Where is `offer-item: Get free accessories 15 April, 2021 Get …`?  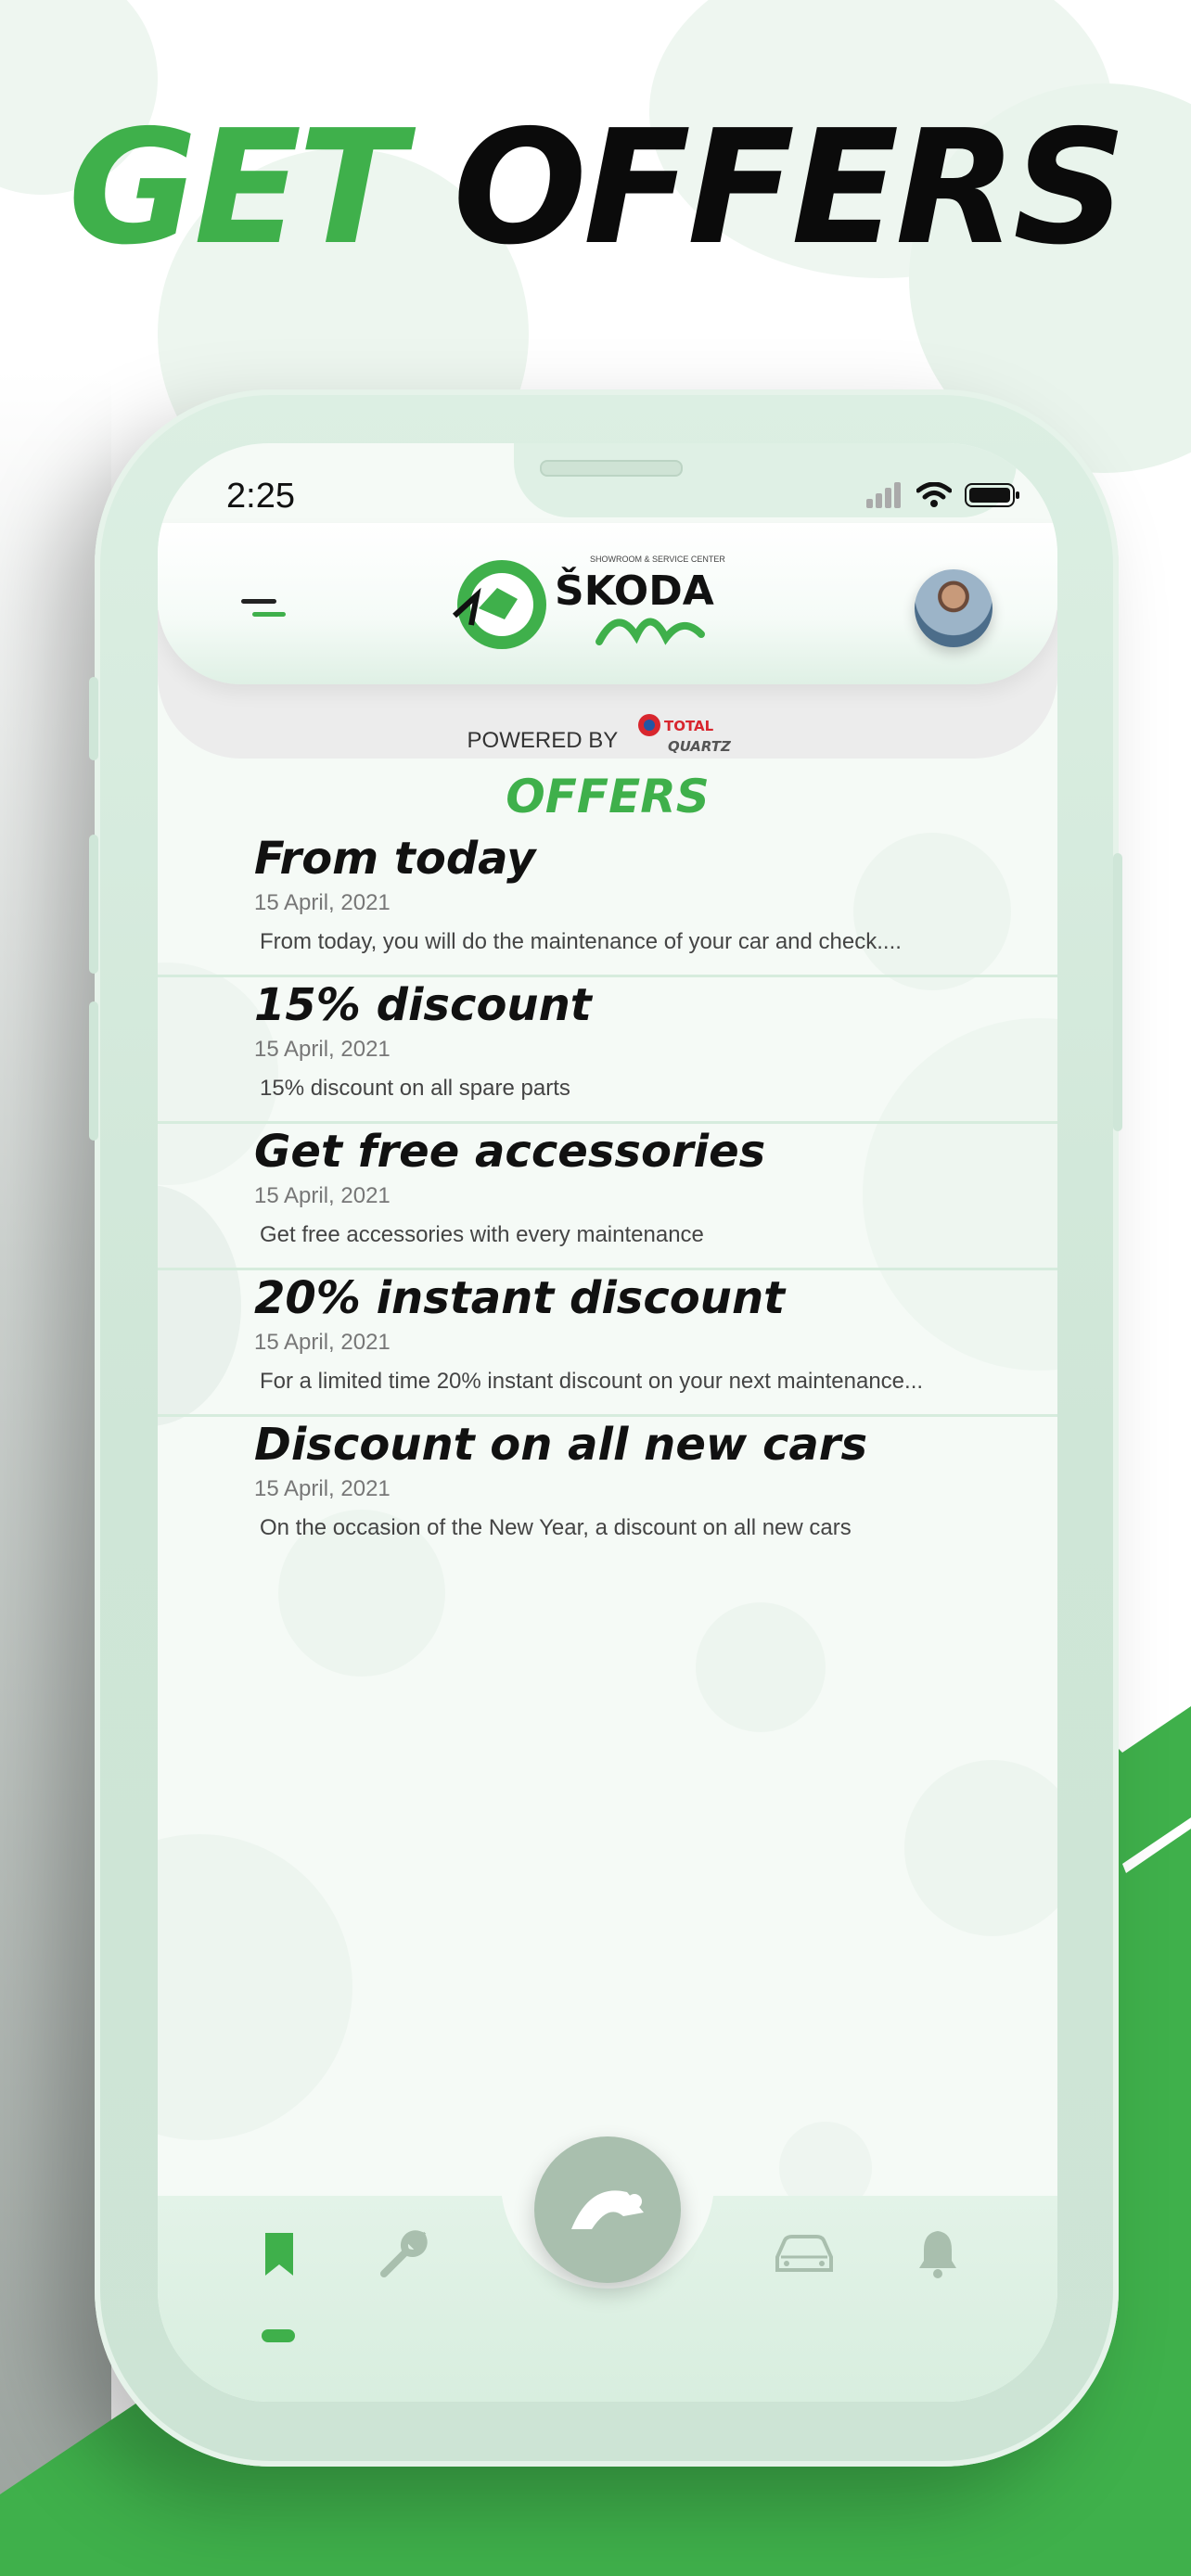 offer-item: Get free accessories 15 April, 2021 Get … is located at coordinates (607, 1197).